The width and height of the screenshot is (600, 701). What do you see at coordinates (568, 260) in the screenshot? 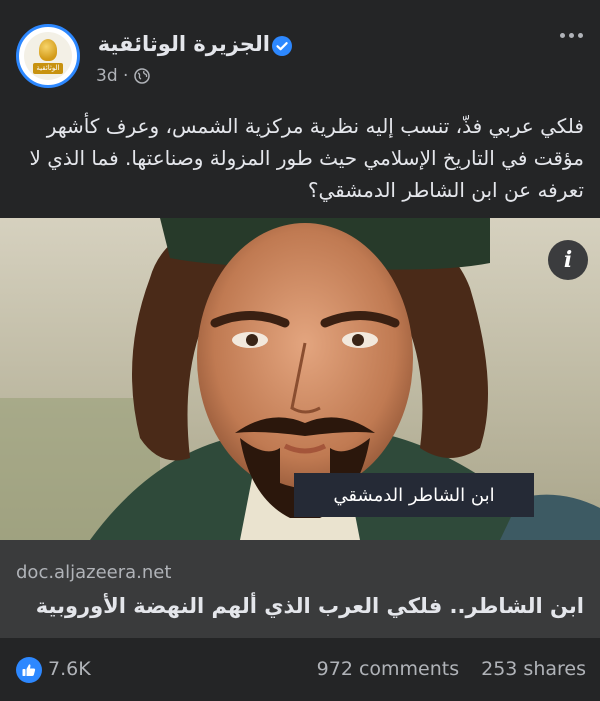
I see `info-icon: i` at bounding box center [568, 260].